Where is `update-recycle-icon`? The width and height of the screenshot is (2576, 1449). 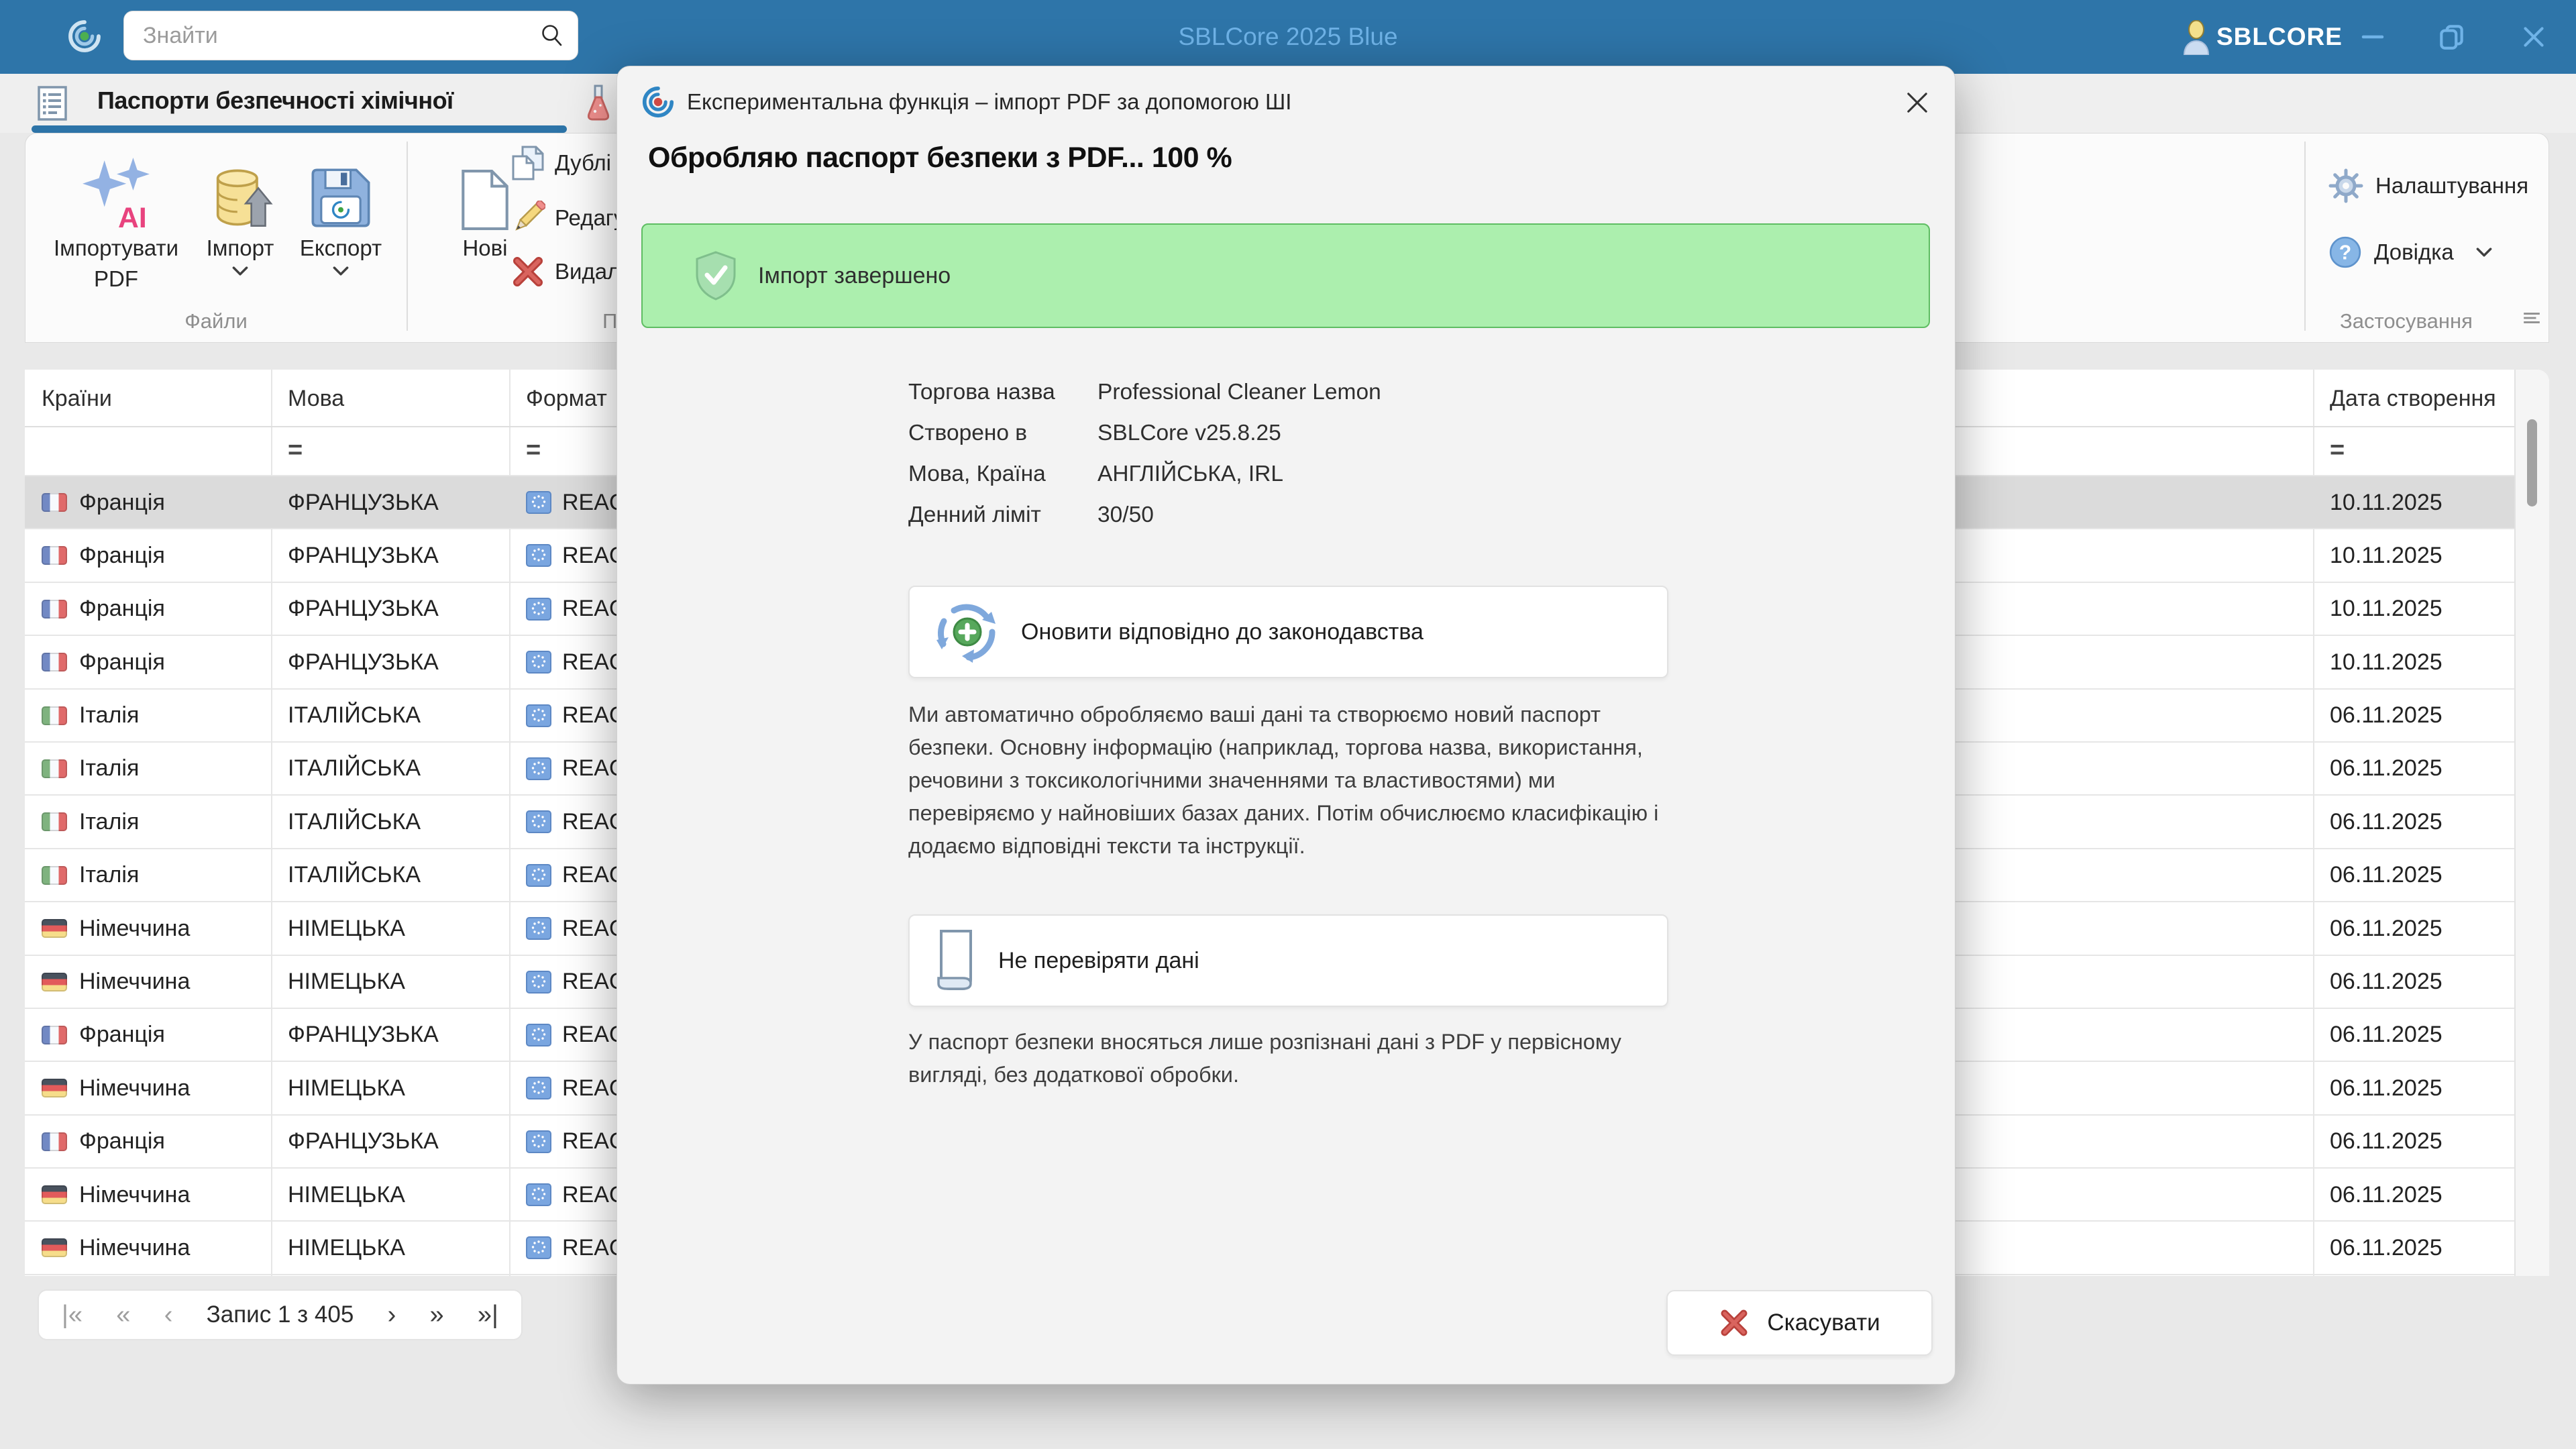 update-recycle-icon is located at coordinates (966, 633).